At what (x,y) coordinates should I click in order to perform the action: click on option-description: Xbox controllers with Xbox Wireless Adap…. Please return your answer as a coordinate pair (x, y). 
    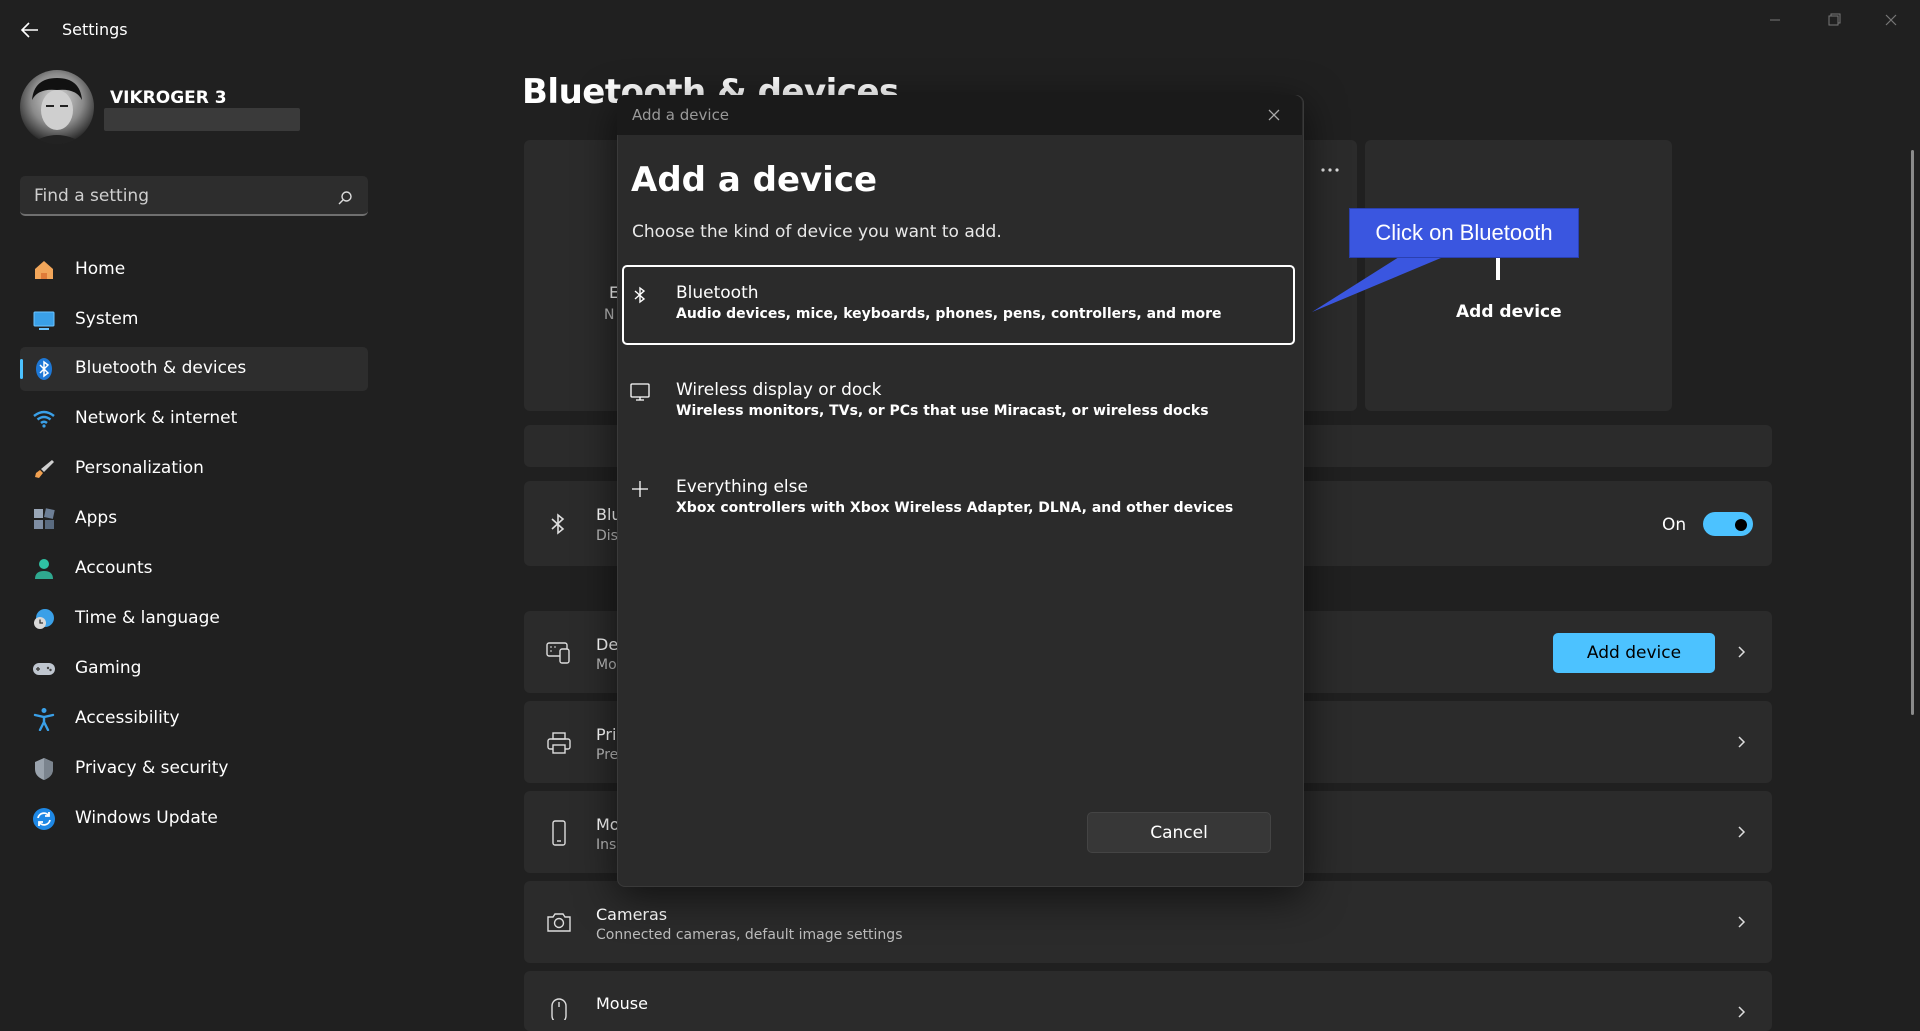
    Looking at the image, I should click on (955, 508).